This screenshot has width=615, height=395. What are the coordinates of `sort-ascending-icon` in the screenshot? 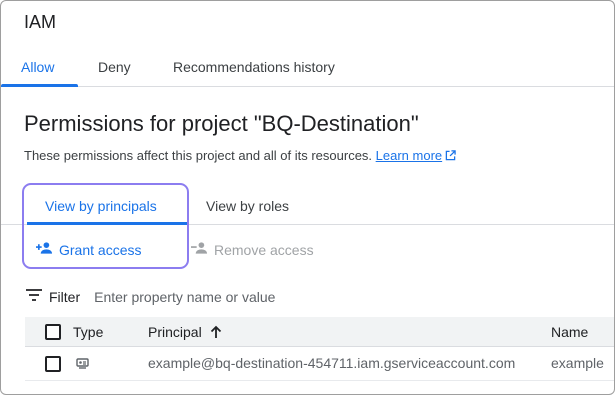 It's located at (216, 333).